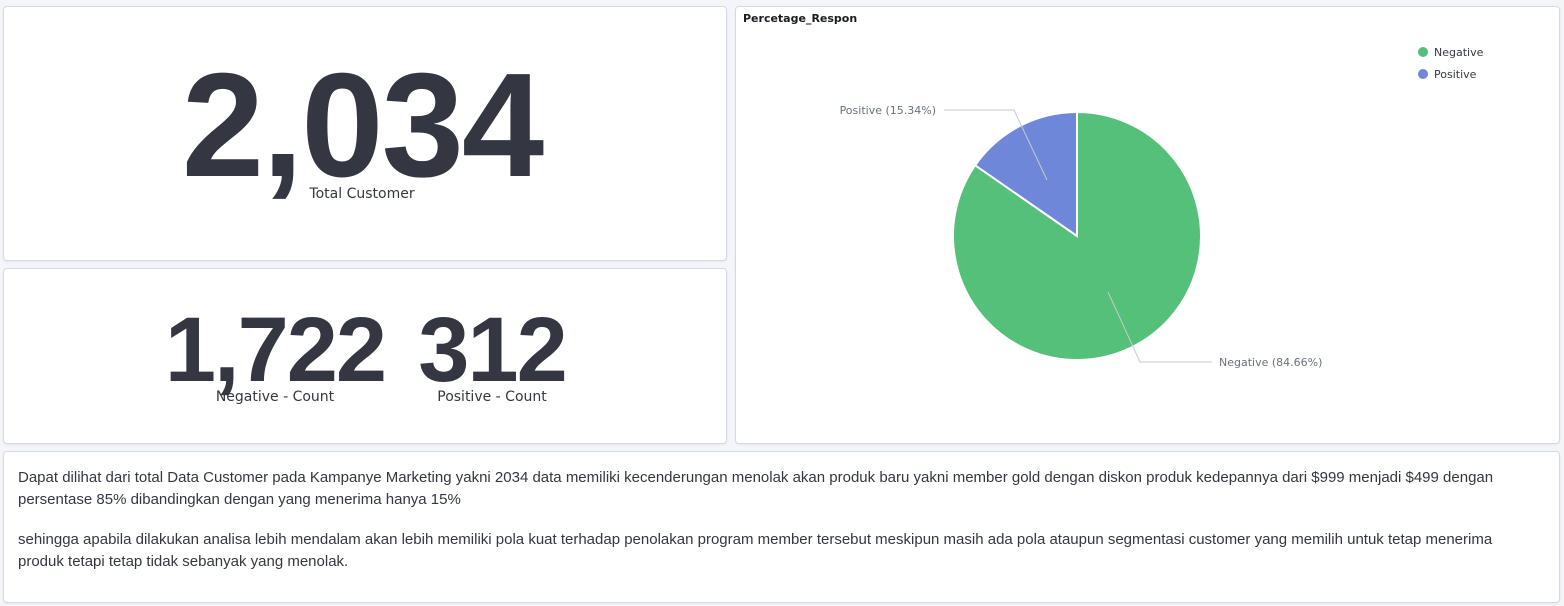  What do you see at coordinates (1270, 362) in the screenshot?
I see `pie-label-negative: Negative (84.66%)` at bounding box center [1270, 362].